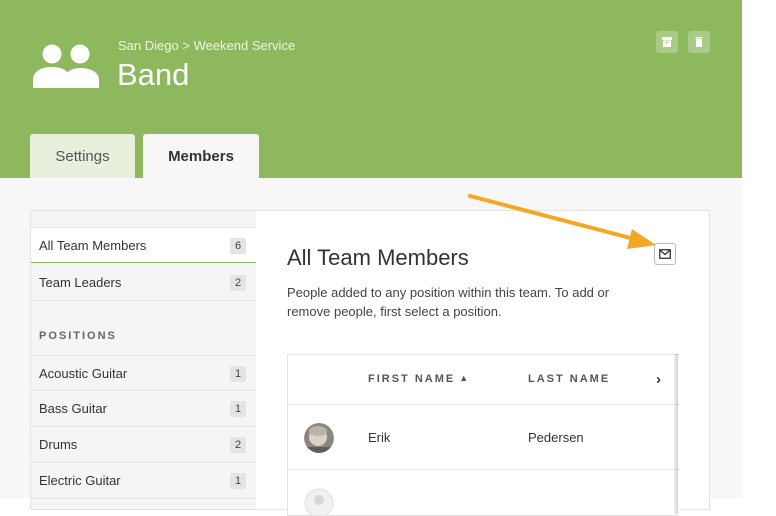 The width and height of the screenshot is (776, 516). What do you see at coordinates (412, 379) in the screenshot?
I see `column-label: FIRST NAME` at bounding box center [412, 379].